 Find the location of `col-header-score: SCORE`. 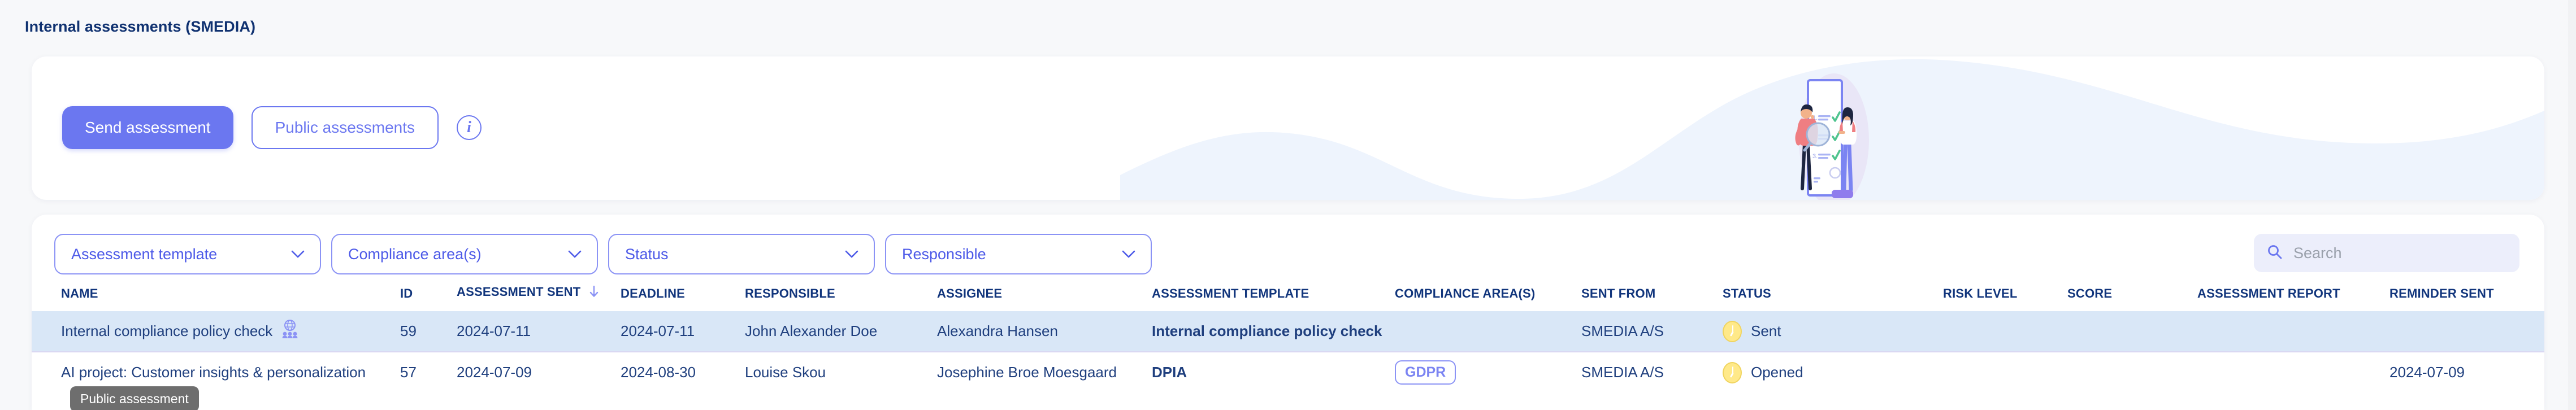

col-header-score: SCORE is located at coordinates (2132, 298).